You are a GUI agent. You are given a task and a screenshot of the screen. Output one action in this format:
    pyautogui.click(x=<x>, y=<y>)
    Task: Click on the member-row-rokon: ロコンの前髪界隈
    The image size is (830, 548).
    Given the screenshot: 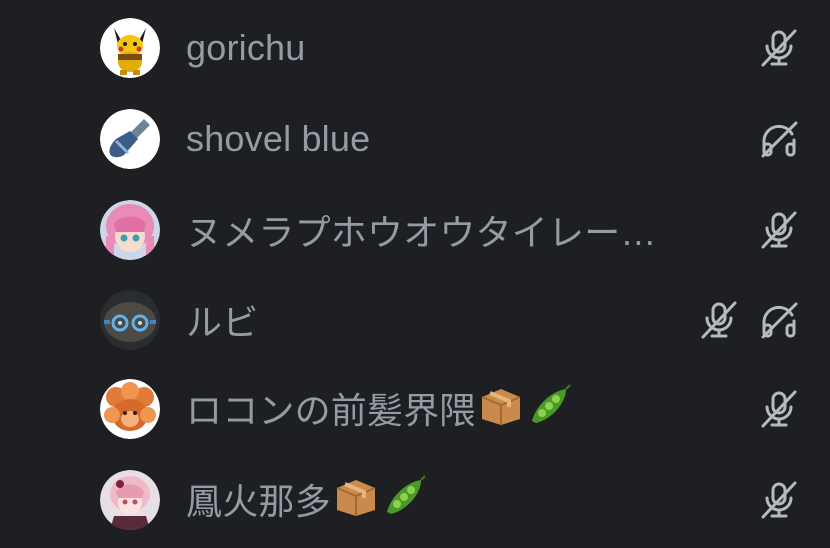 What is the action you would take?
    pyautogui.click(x=450, y=409)
    